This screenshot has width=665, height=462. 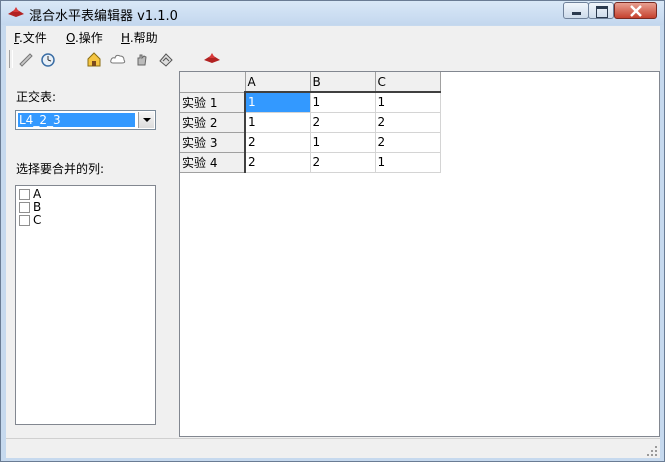 I want to click on column-header-b: B, so click(x=343, y=82).